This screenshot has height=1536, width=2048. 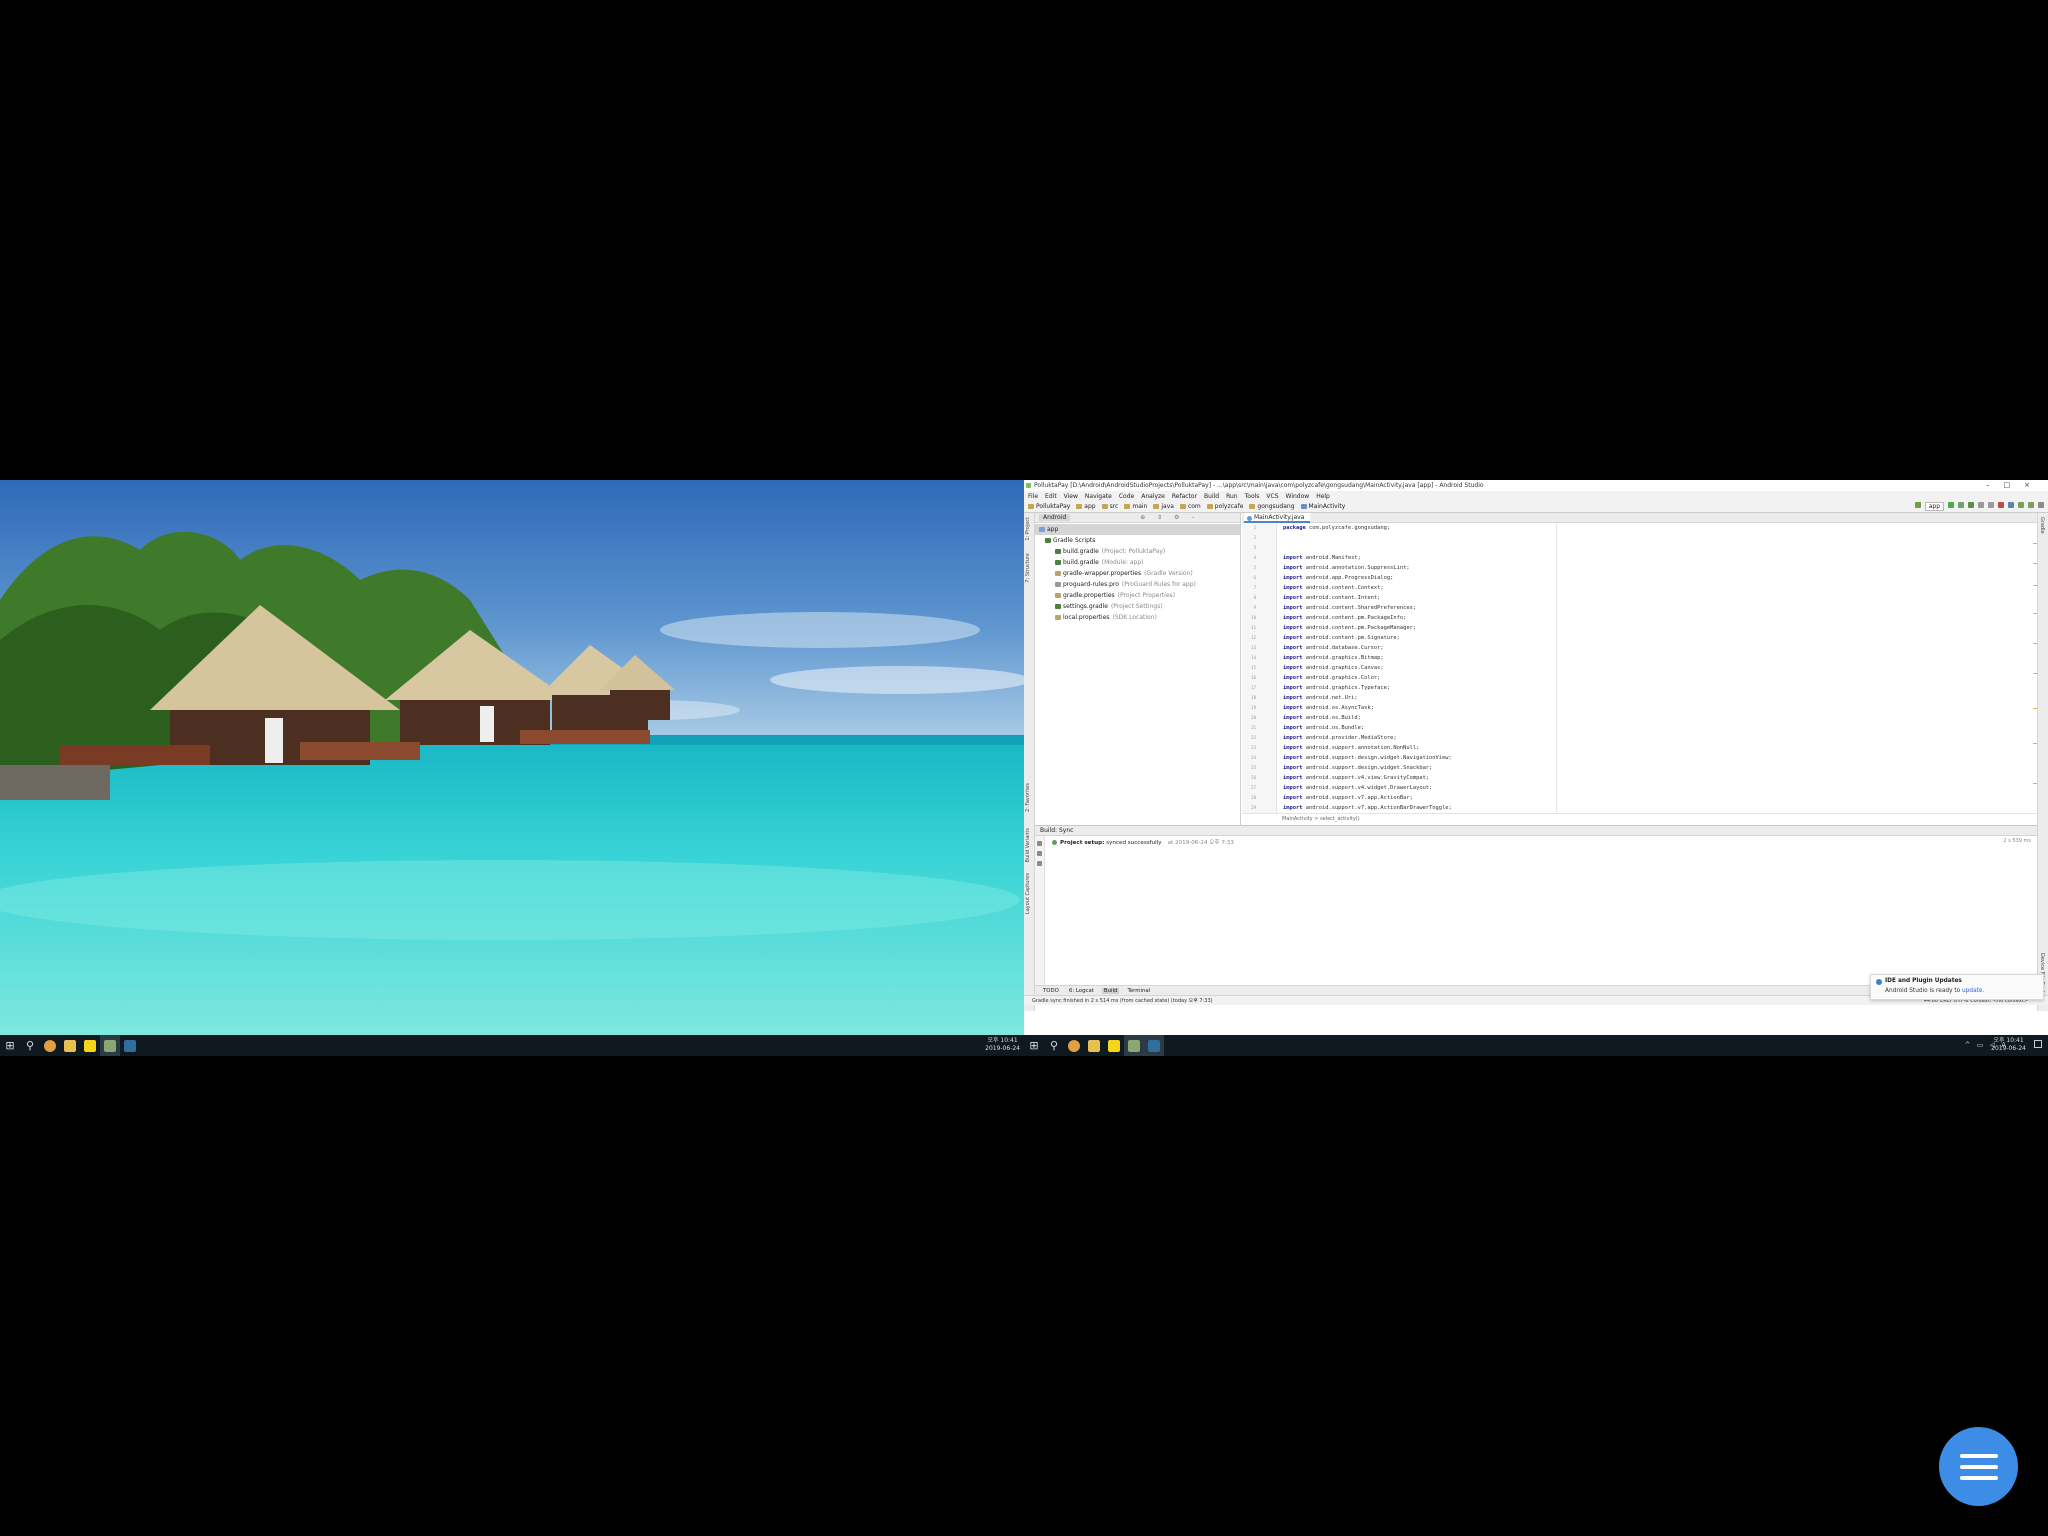 What do you see at coordinates (1028, 568) in the screenshot?
I see `structure-tool-tab: 7: Structure` at bounding box center [1028, 568].